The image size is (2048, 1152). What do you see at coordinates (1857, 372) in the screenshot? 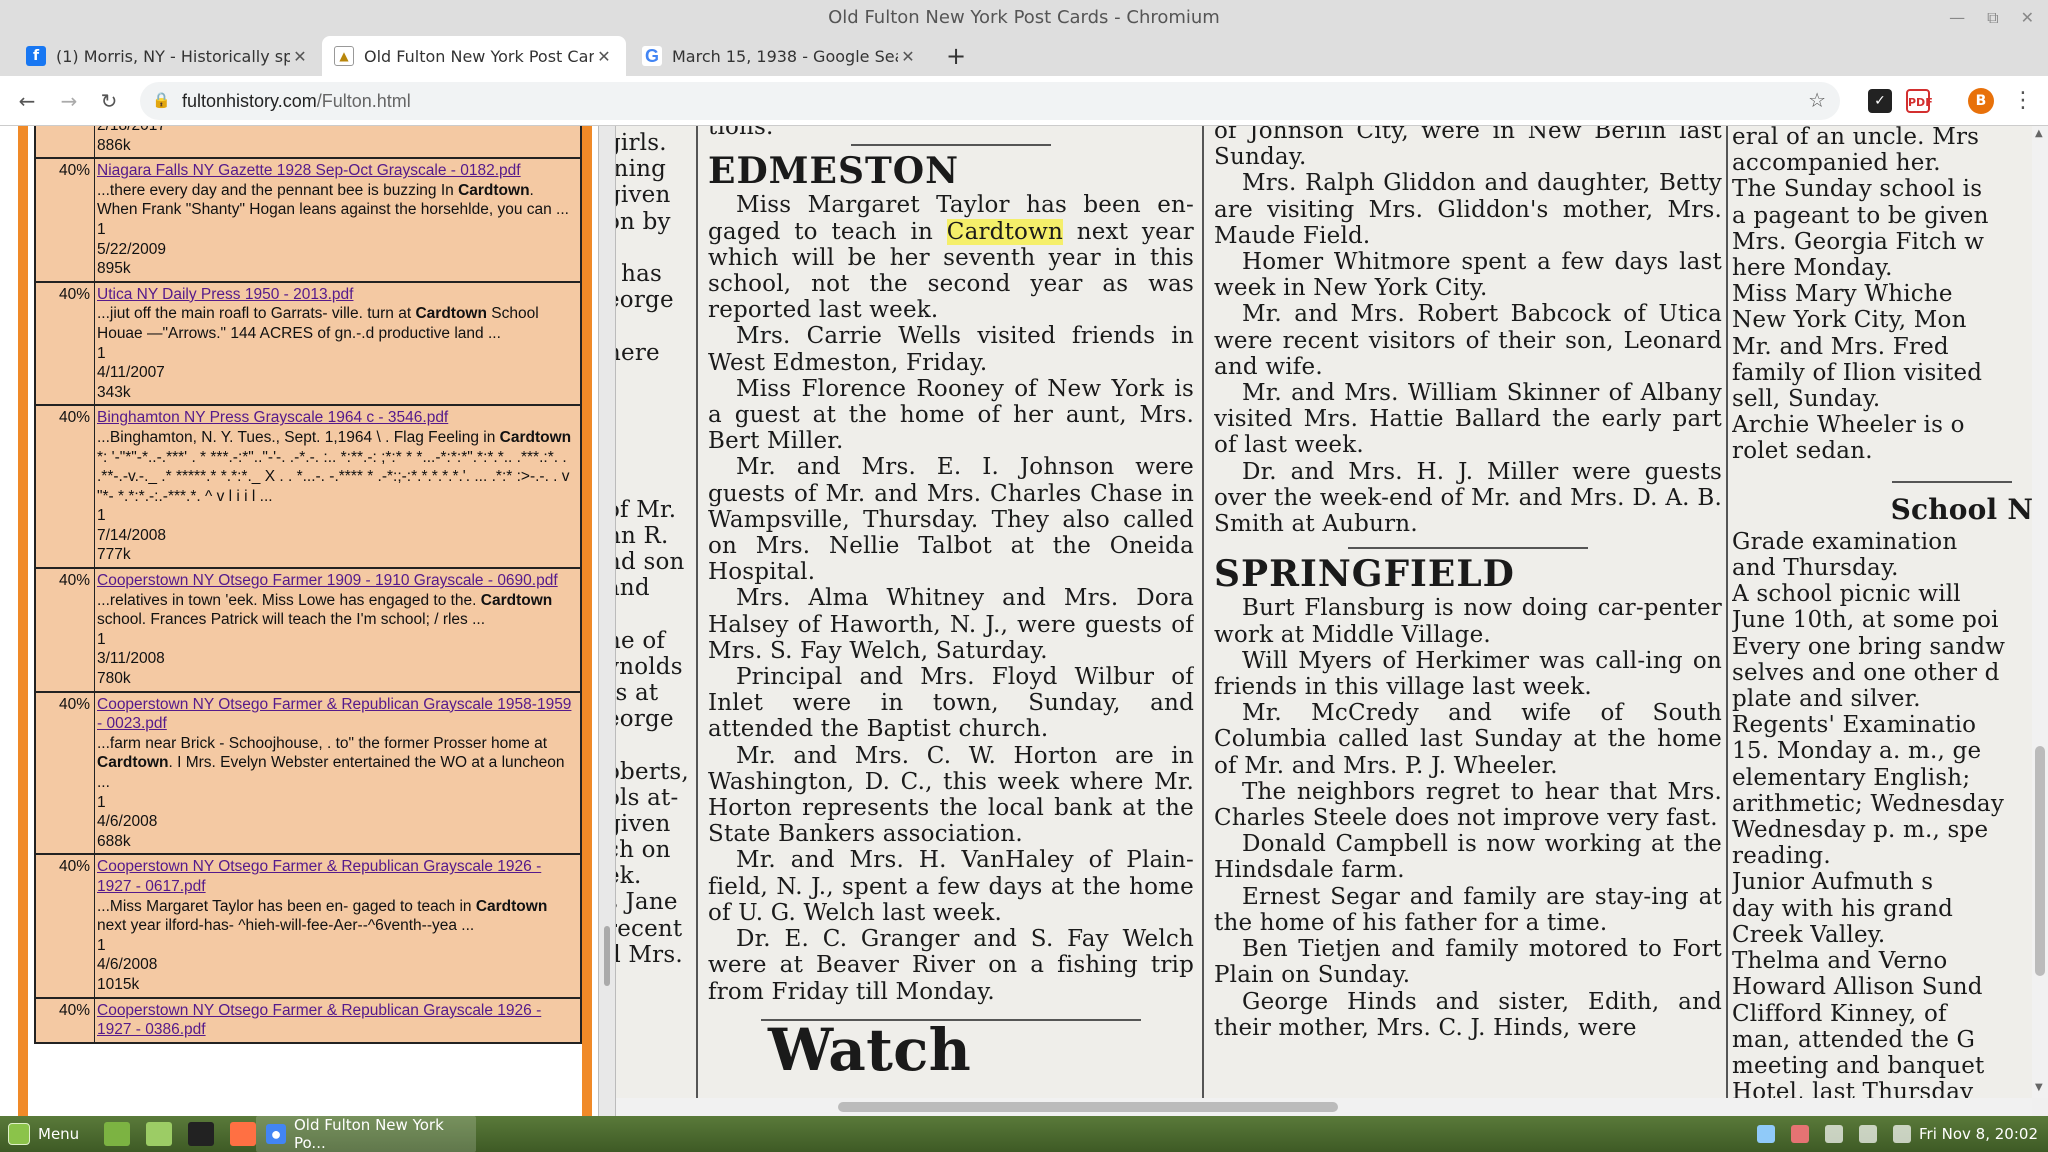
I see `news-paragraph: family of Ilion visited` at bounding box center [1857, 372].